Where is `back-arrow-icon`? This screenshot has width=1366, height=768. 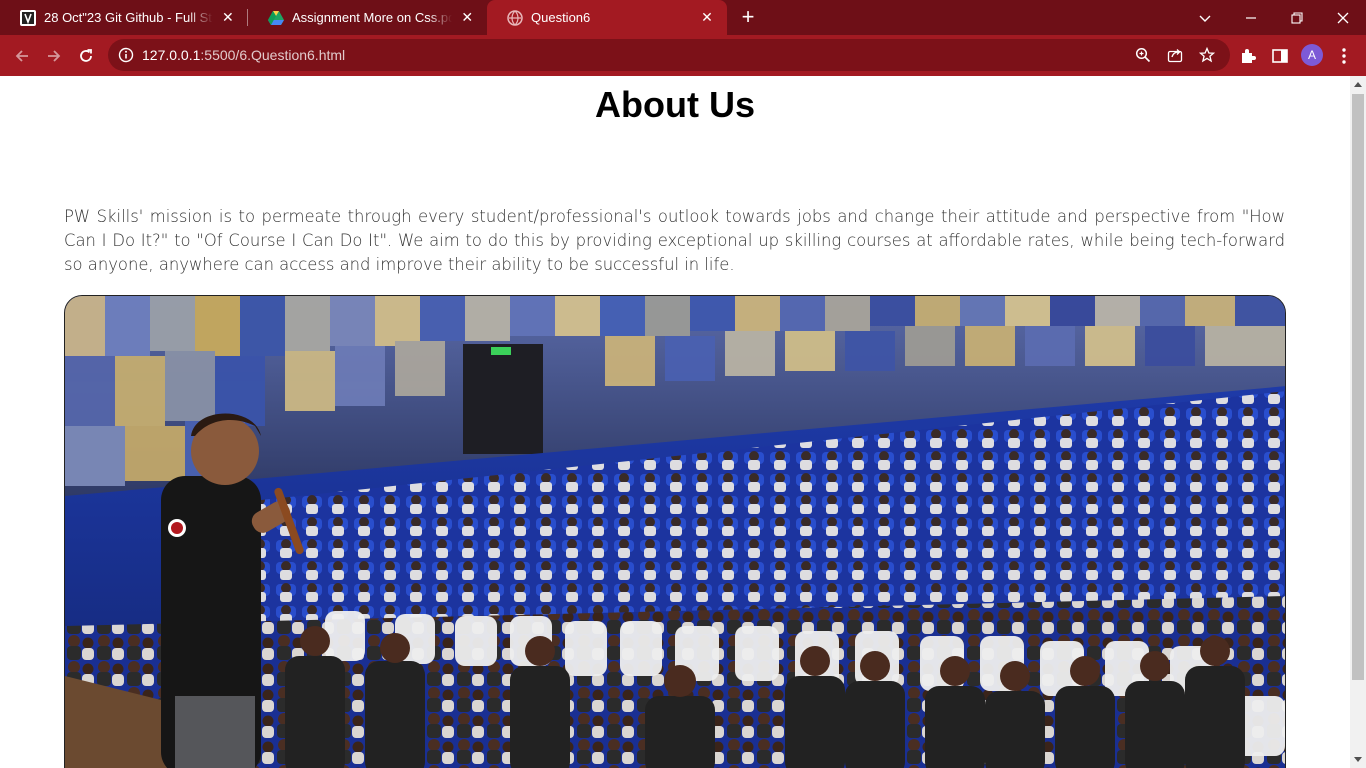
back-arrow-icon is located at coordinates (22, 56).